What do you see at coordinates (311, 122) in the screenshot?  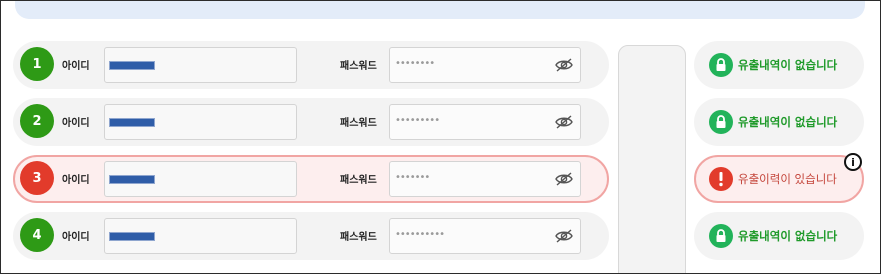 I see `account-row-2: 2 아이디 패스워드 •••••••••` at bounding box center [311, 122].